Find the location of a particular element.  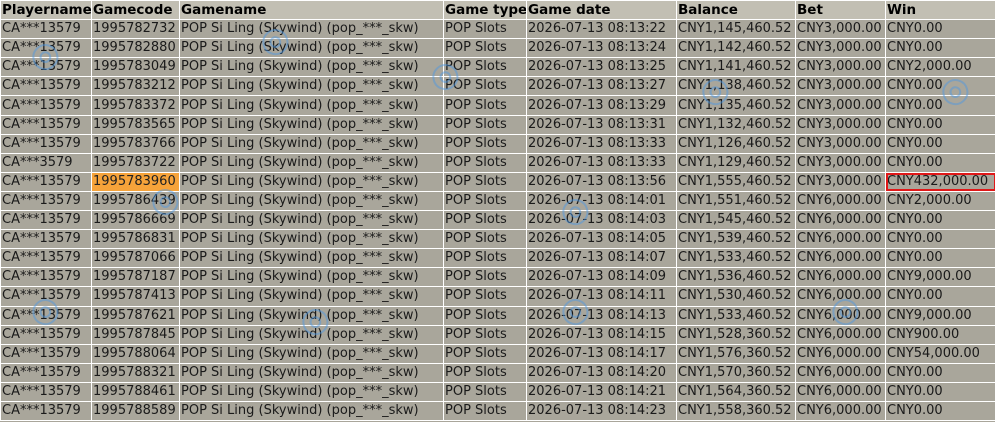

cell-balance: CNY1,558,360.52 is located at coordinates (736, 411).